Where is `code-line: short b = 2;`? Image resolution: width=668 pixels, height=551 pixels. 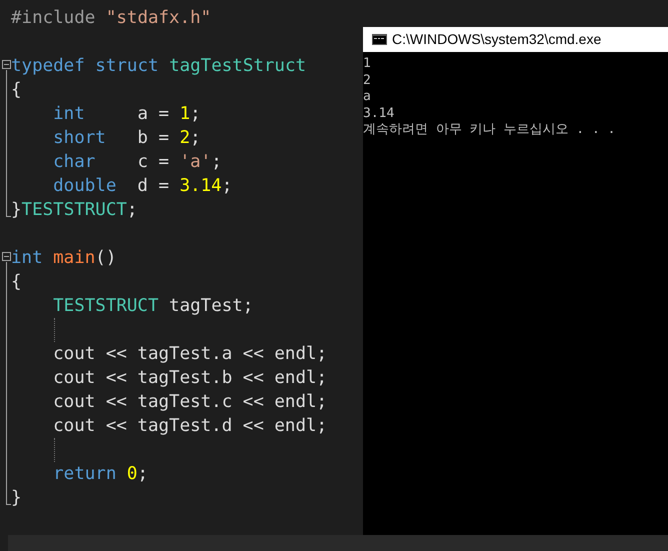 code-line: short b = 2; is located at coordinates (126, 138).